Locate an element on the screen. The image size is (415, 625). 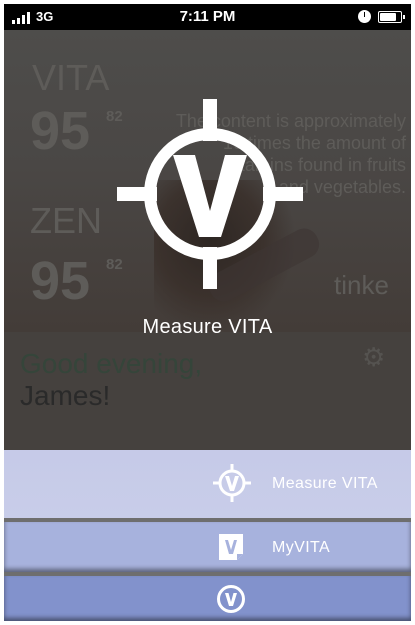
battery-icon is located at coordinates (391, 17).